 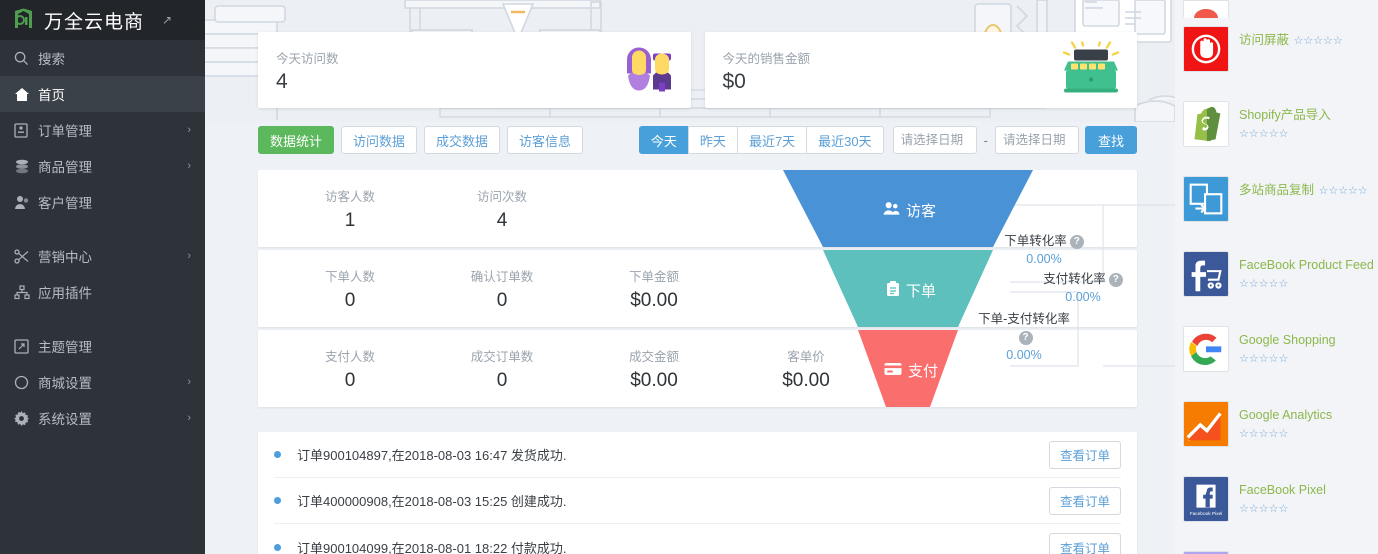 I want to click on metric-visitor-count: 访客人数 1, so click(x=350, y=209).